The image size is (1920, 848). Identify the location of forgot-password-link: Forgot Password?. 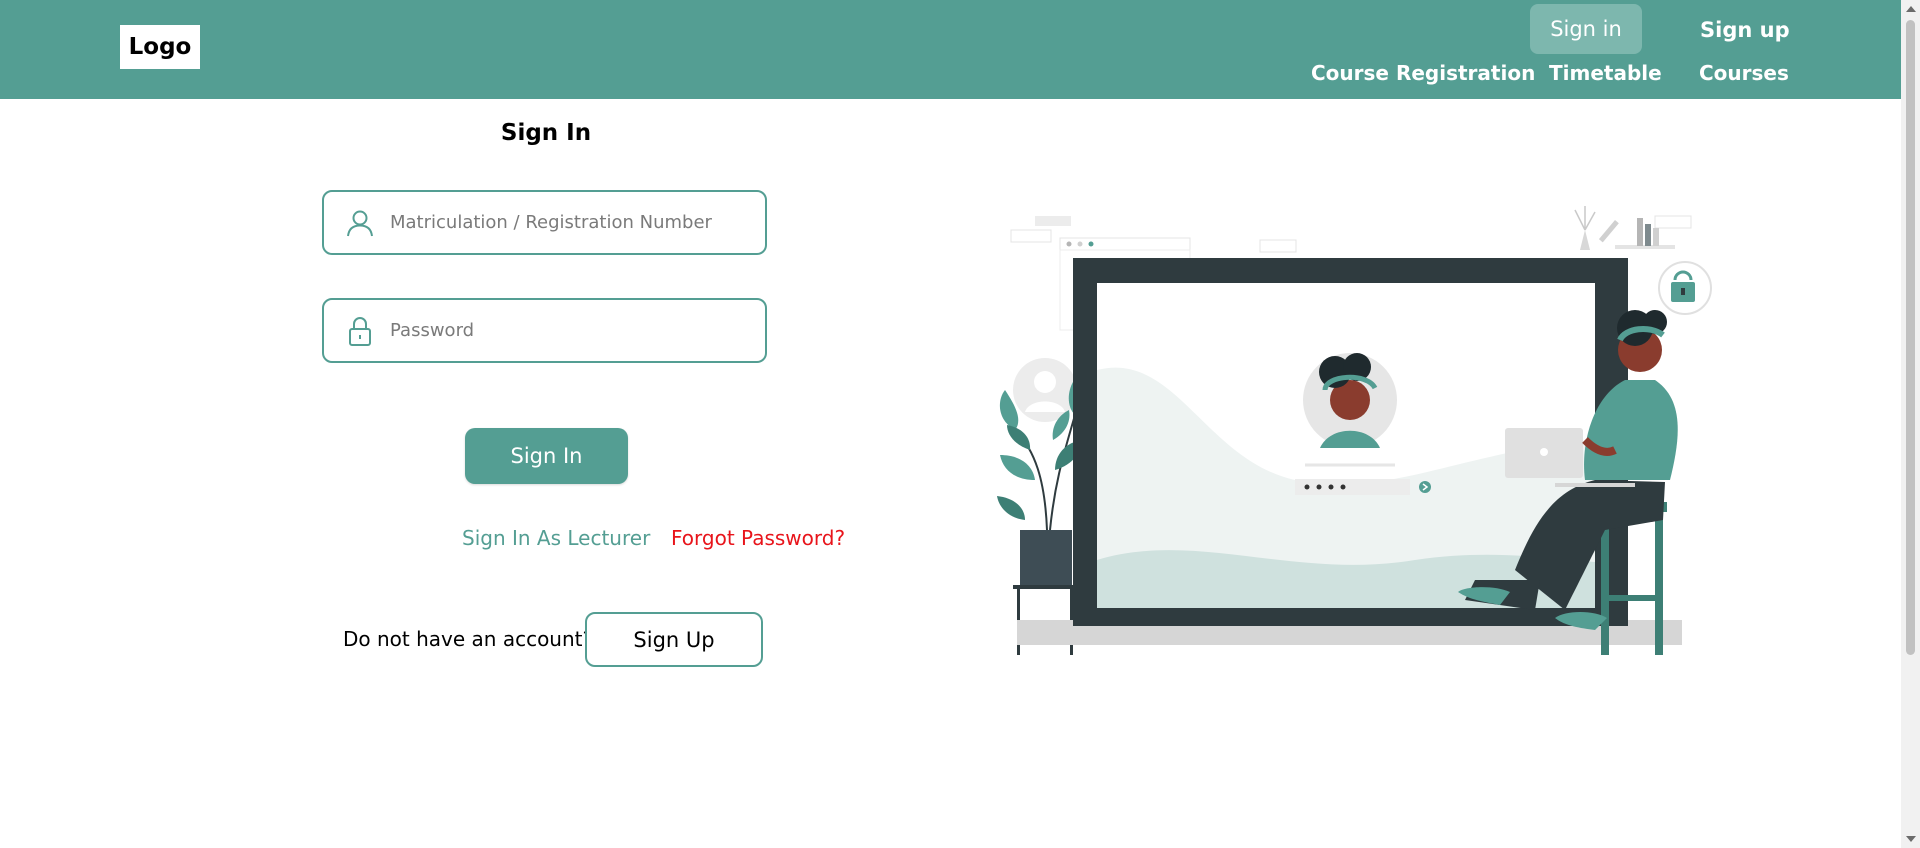
(758, 538).